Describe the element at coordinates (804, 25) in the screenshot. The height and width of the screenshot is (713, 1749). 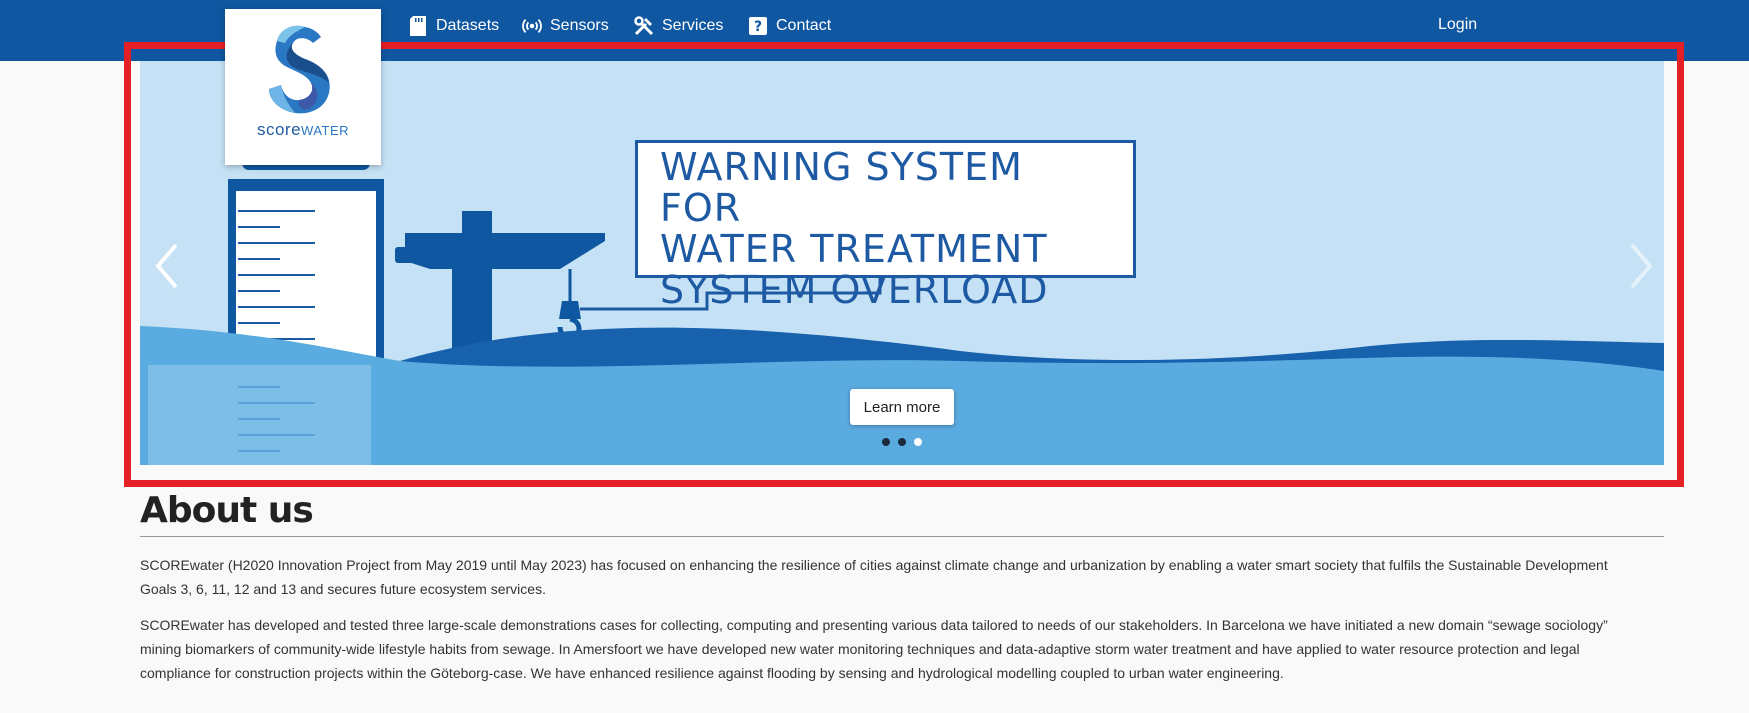
I see `nav-contact-label: Contact` at that location.